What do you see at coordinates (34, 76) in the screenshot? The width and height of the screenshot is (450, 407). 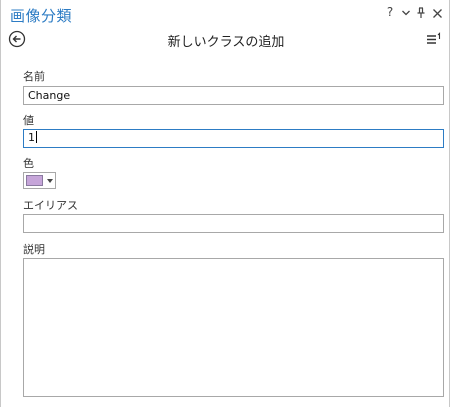 I see `name-label: 名前` at bounding box center [34, 76].